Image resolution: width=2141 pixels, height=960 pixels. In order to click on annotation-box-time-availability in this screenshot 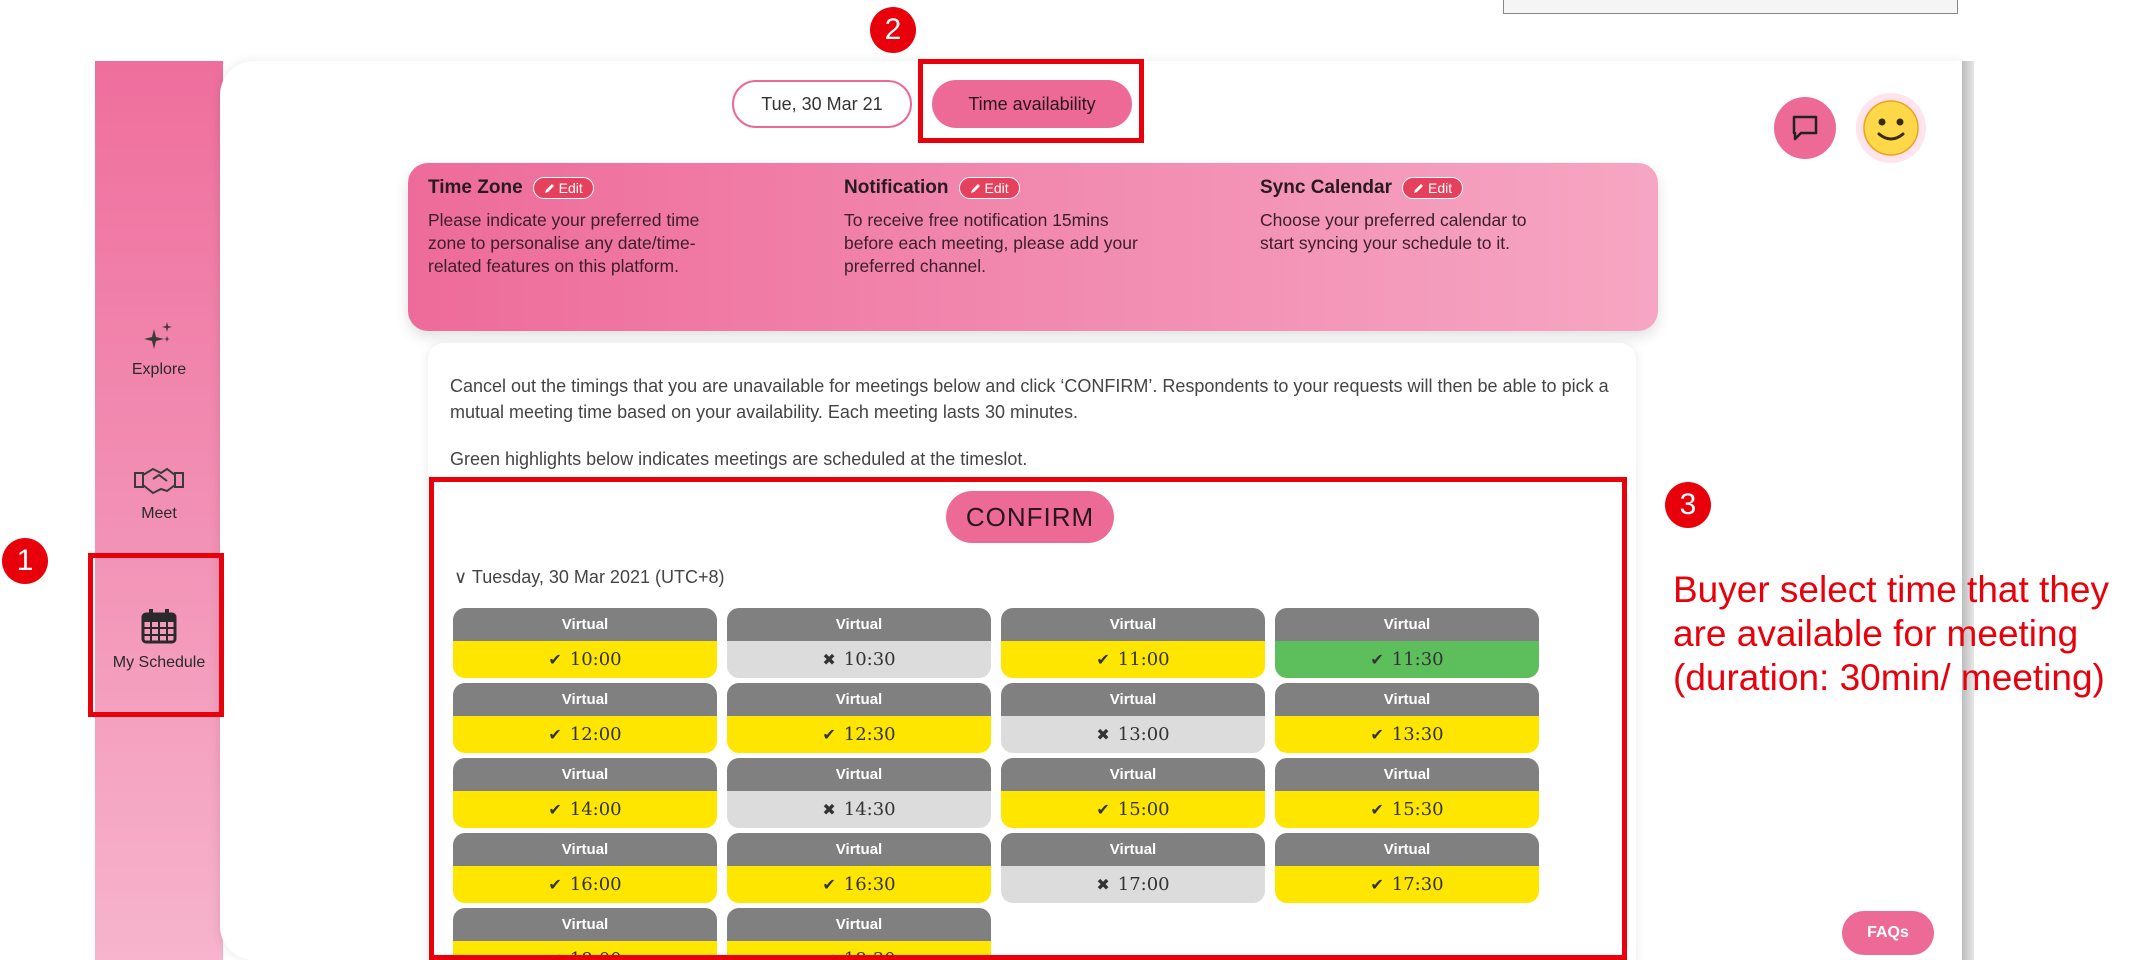, I will do `click(1031, 101)`.